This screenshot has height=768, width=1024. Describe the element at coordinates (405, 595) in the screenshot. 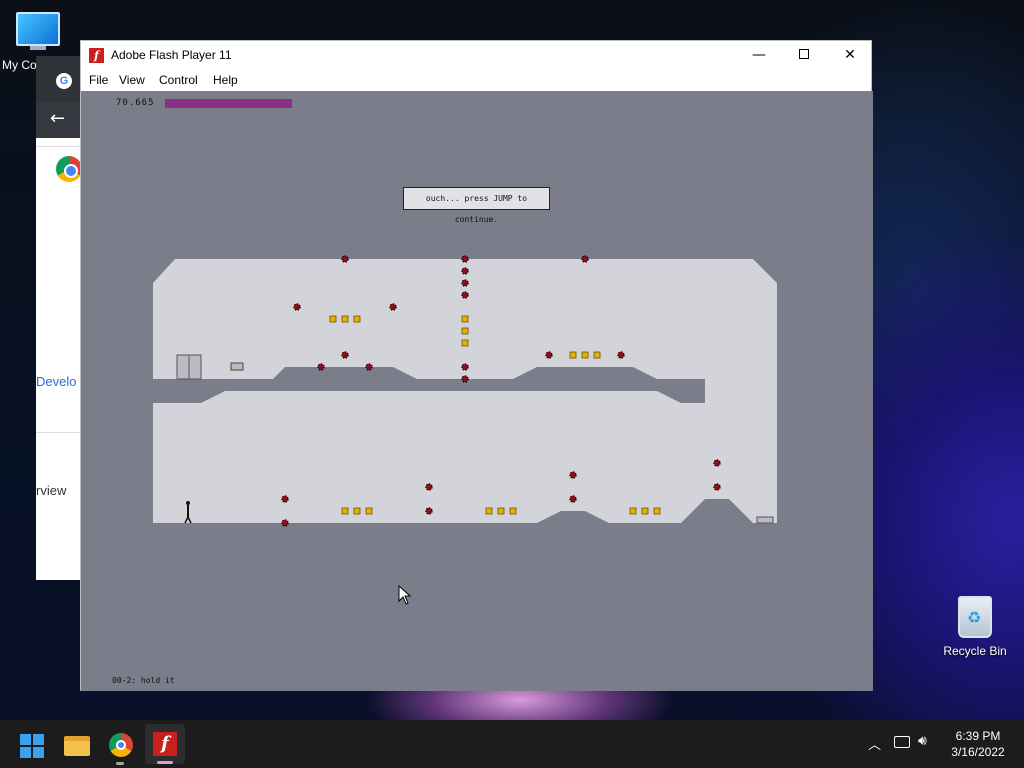

I see `mouse-cursor-icon` at that location.